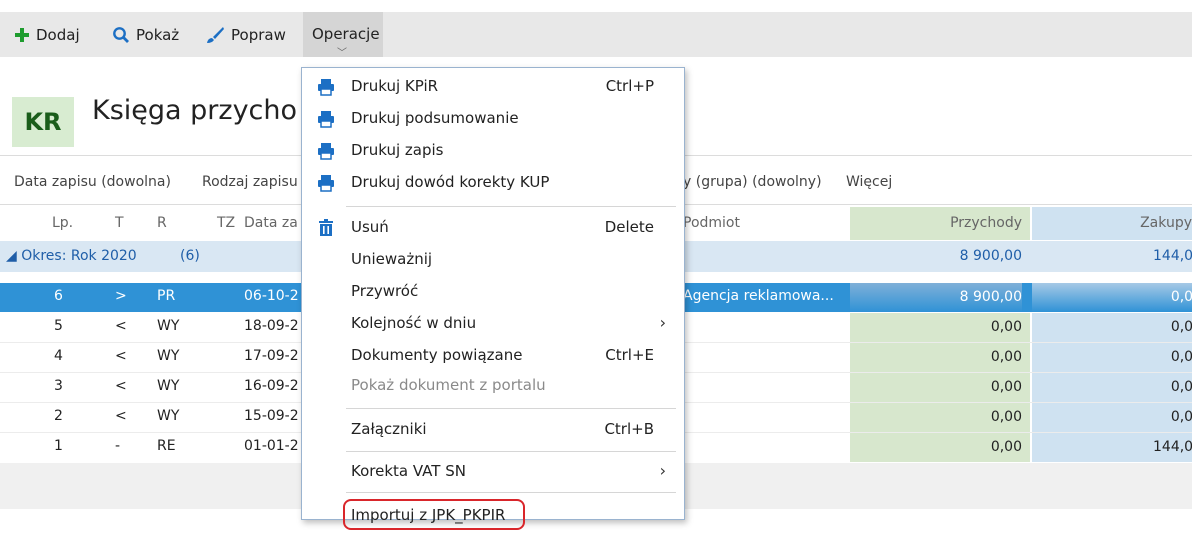 The width and height of the screenshot is (1192, 553). Describe the element at coordinates (226, 223) in the screenshot. I see `col-tz: TZ` at that location.